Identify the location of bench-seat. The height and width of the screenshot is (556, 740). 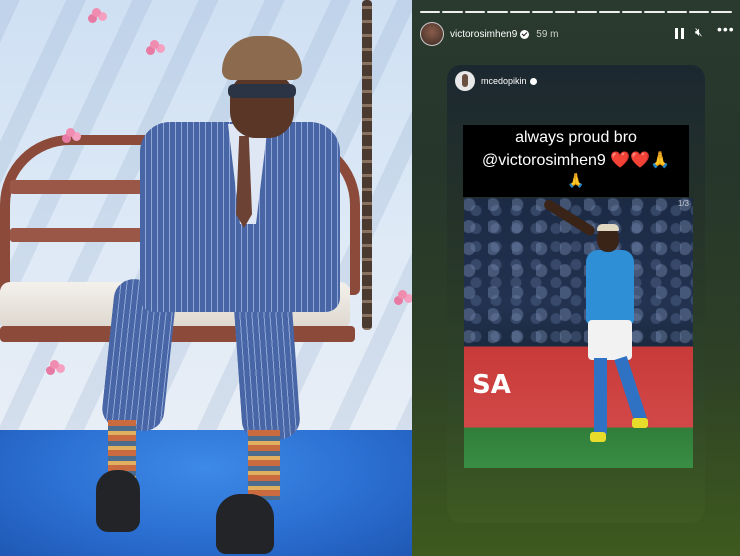
(177, 334).